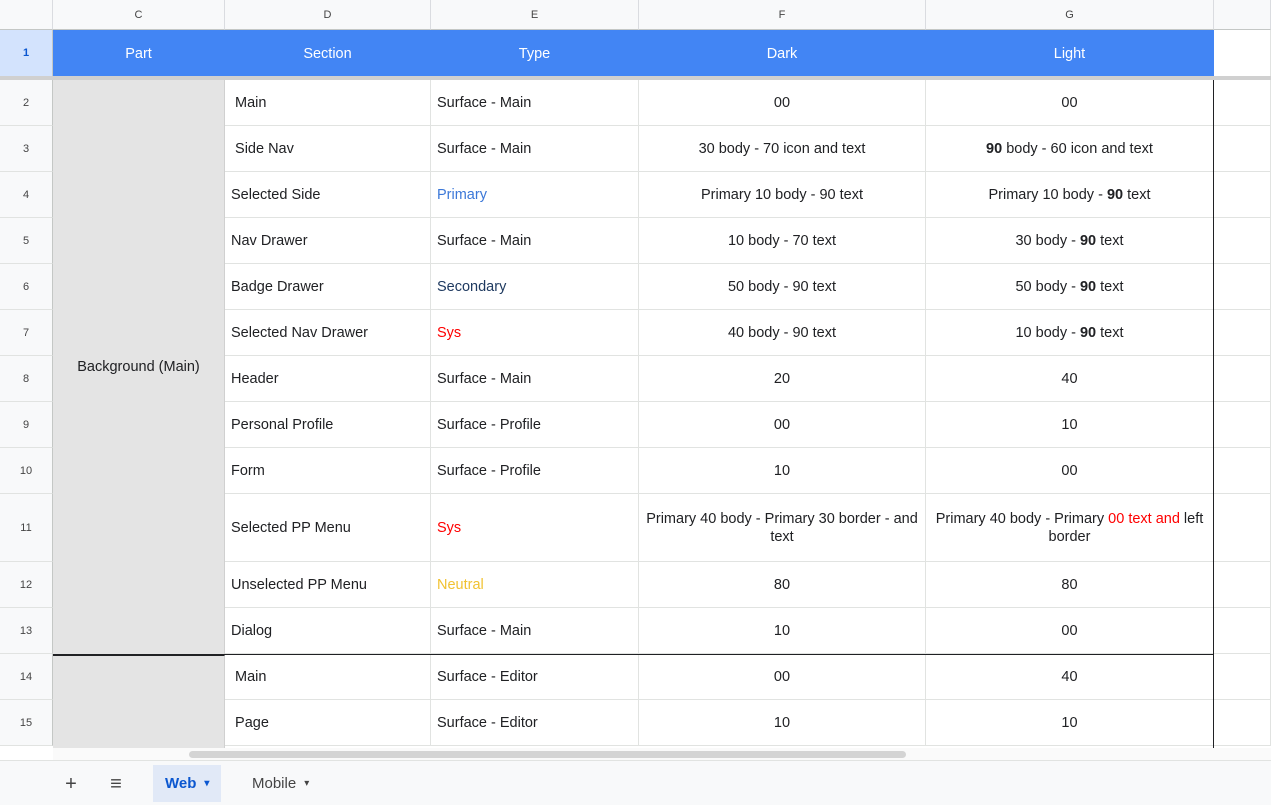  Describe the element at coordinates (26, 15) in the screenshot. I see `select-all-corner` at that location.